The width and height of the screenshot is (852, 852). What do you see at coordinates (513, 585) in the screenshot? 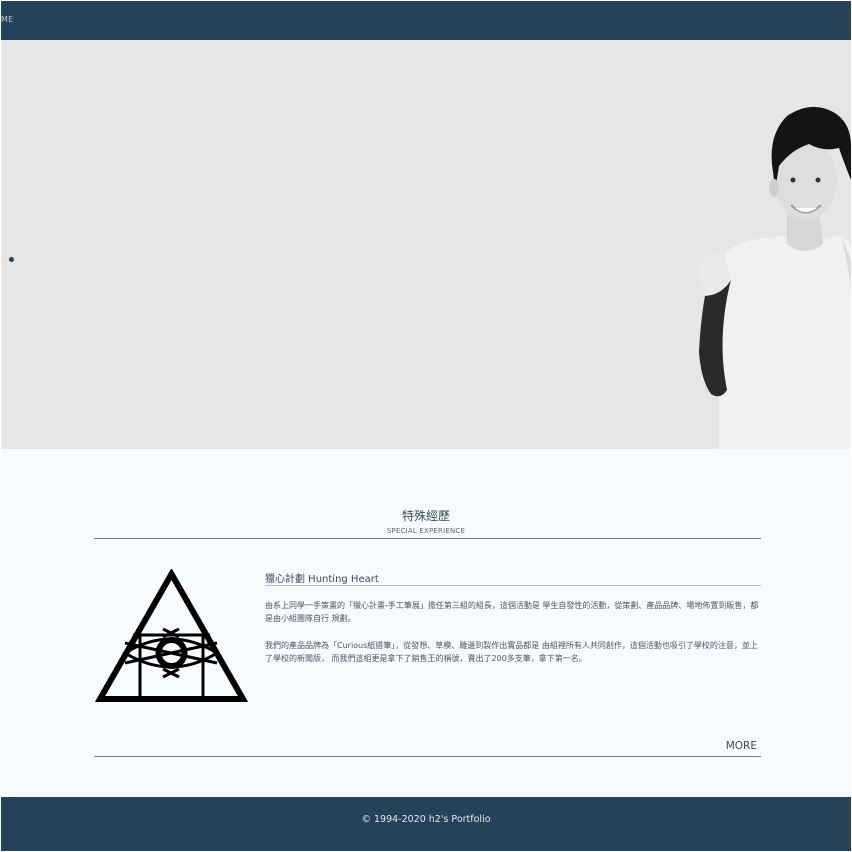
I see `experience-title-divider` at bounding box center [513, 585].